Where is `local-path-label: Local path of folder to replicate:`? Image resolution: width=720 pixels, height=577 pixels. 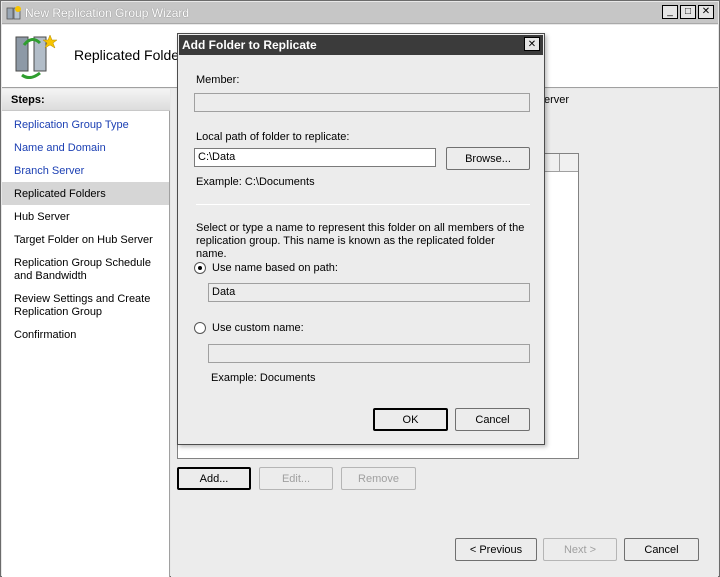
local-path-label: Local path of folder to replicate: is located at coordinates (273, 137).